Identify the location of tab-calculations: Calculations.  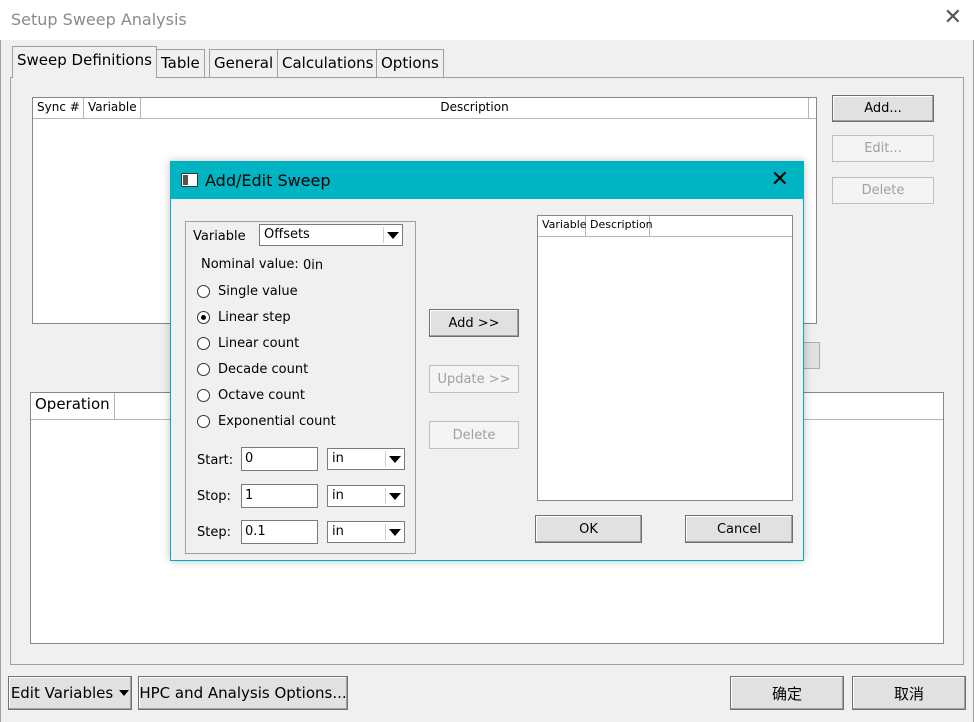
(328, 63).